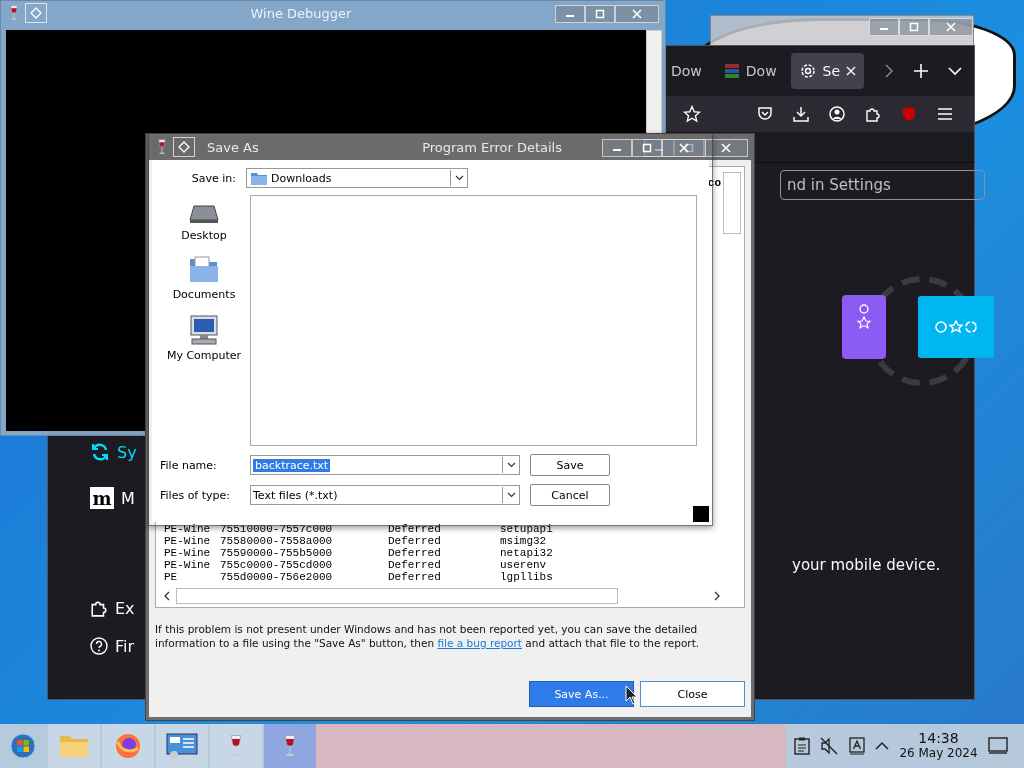 This screenshot has width=1024, height=768. Describe the element at coordinates (882, 746) in the screenshot. I see `chevron-up-icon` at that location.